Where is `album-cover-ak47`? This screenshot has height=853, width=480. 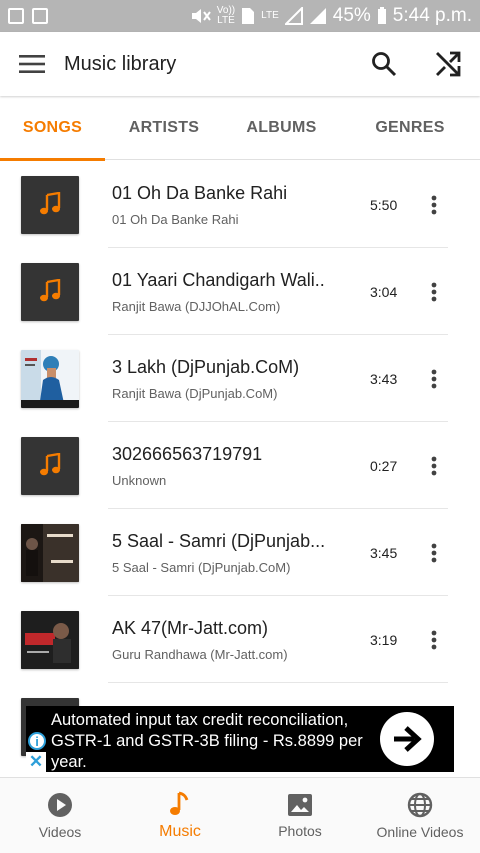 album-cover-ak47 is located at coordinates (50, 639).